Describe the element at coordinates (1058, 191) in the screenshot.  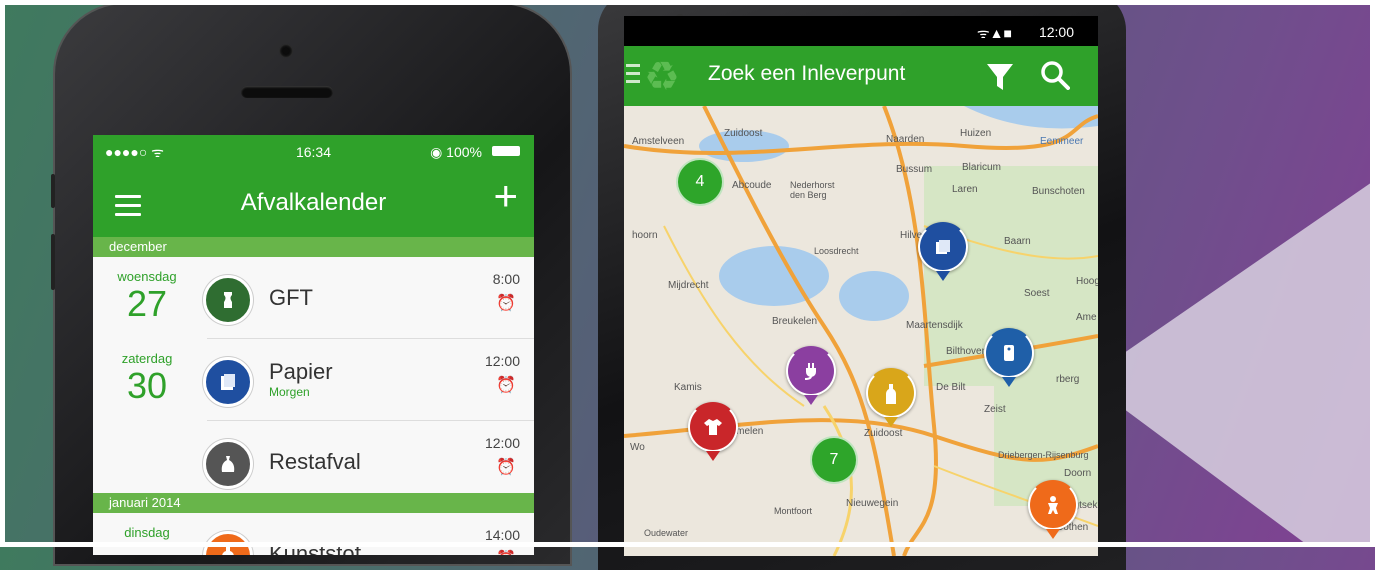
I see `map-label: Bunschoten` at that location.